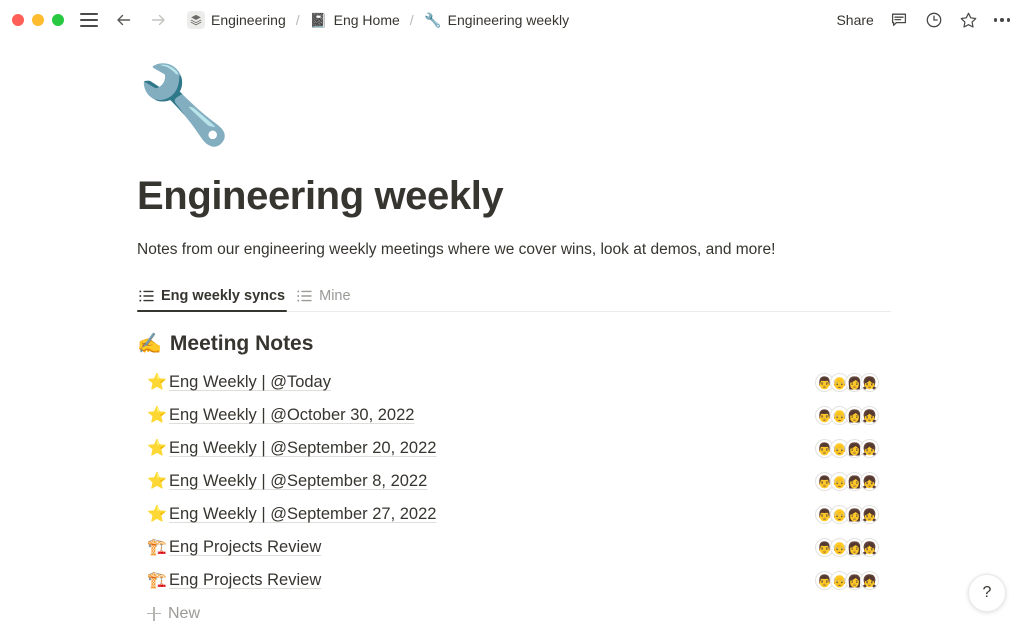 This screenshot has height=640, width=1024. What do you see at coordinates (969, 20) in the screenshot?
I see `star-outline-icon` at bounding box center [969, 20].